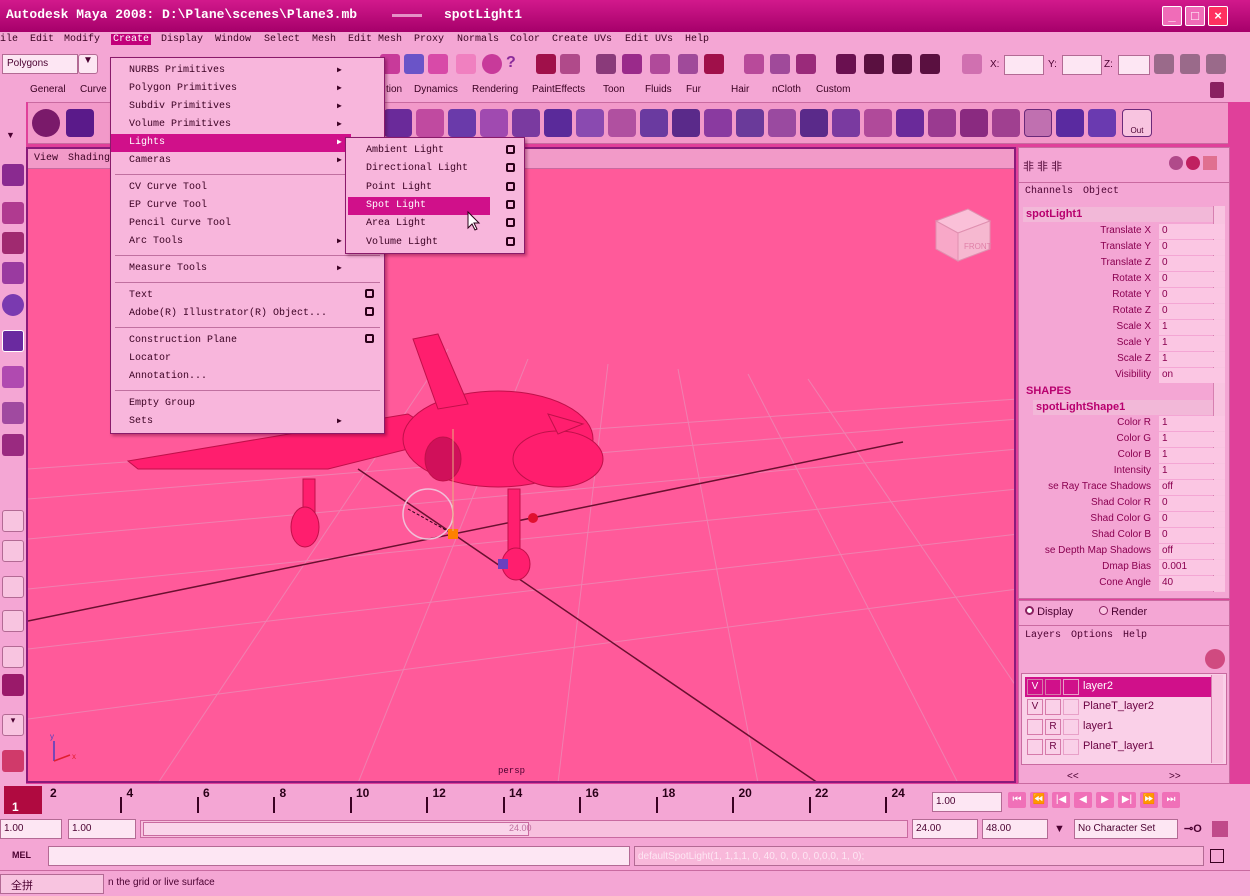 The image size is (1250, 896). What do you see at coordinates (1220, 829) in the screenshot?
I see `animation-prefs-icon` at bounding box center [1220, 829].